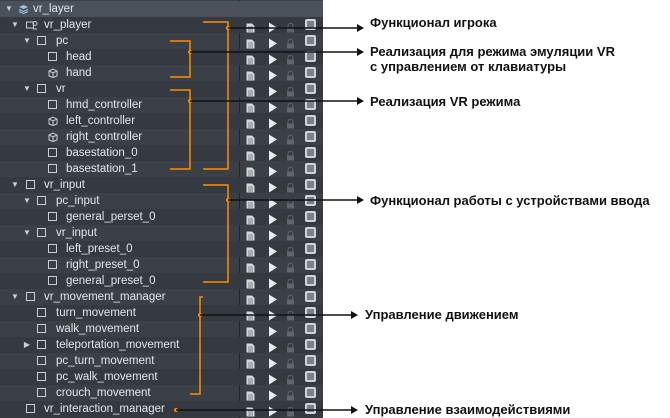  Describe the element at coordinates (180, 59) in the screenshot. I see `bracket-pc` at that location.